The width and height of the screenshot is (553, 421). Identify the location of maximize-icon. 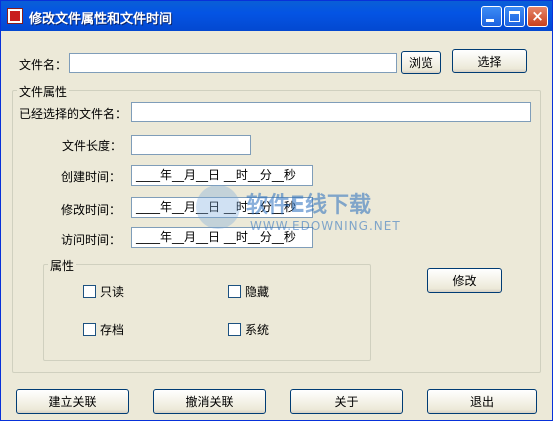
(514, 16).